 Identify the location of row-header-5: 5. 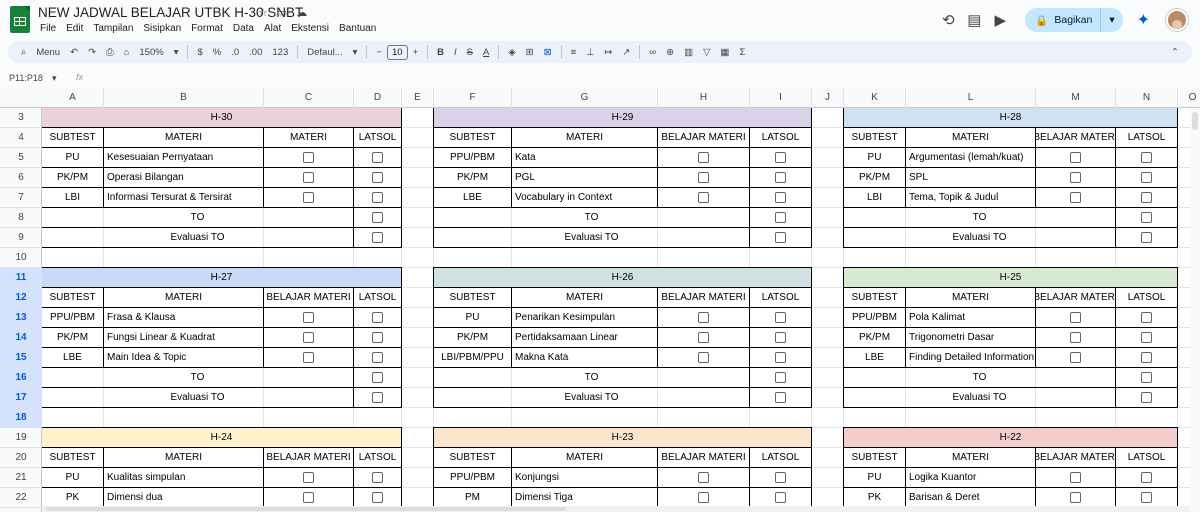
(21, 158).